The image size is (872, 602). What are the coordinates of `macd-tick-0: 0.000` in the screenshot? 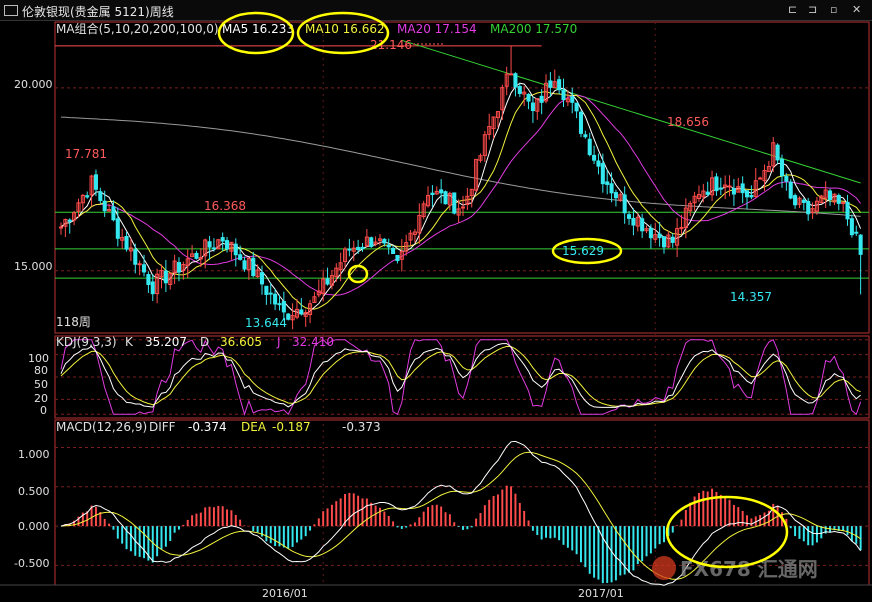 It's located at (34, 526).